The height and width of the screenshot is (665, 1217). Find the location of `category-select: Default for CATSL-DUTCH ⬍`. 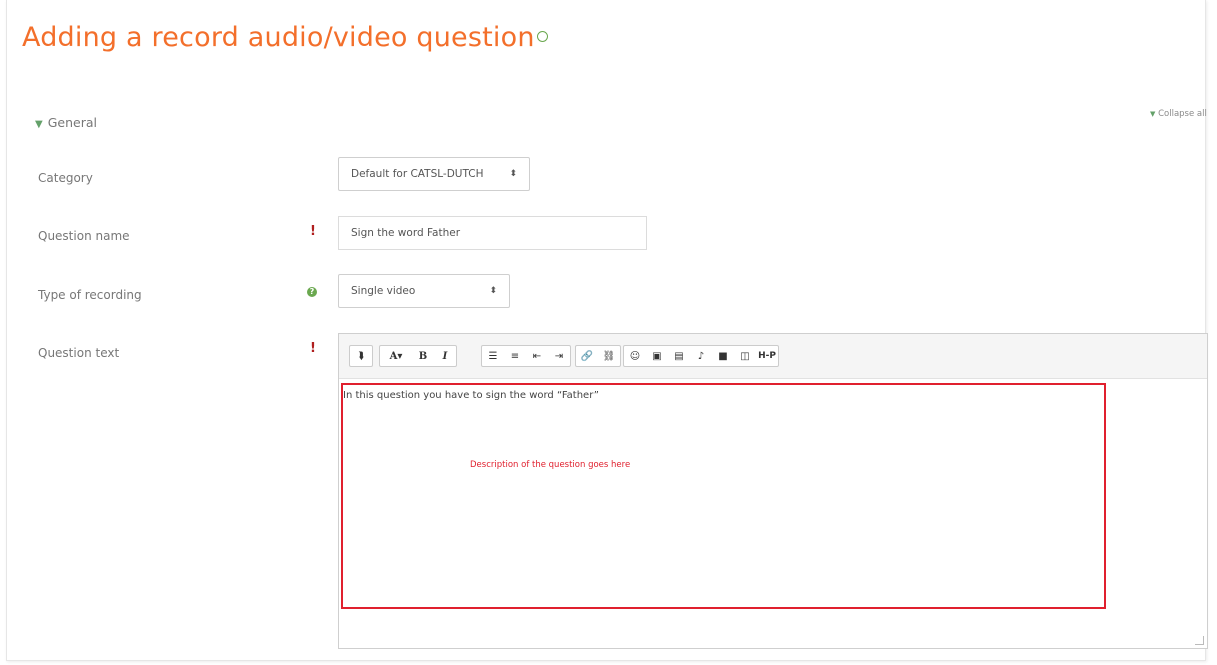

category-select: Default for CATSL-DUTCH ⬍ is located at coordinates (434, 174).